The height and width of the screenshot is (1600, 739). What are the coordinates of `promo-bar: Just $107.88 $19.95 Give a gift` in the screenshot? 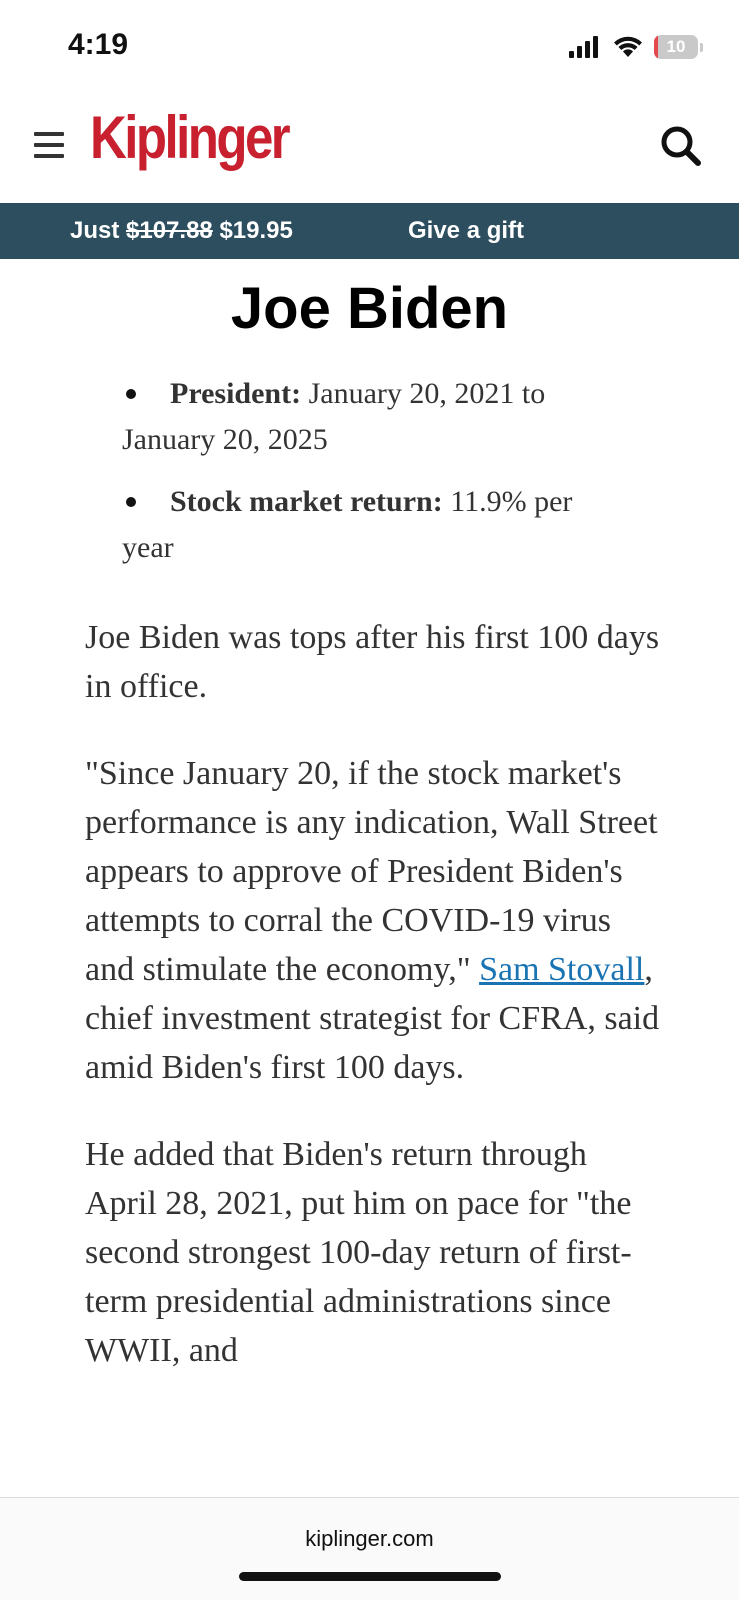 It's located at (369, 231).